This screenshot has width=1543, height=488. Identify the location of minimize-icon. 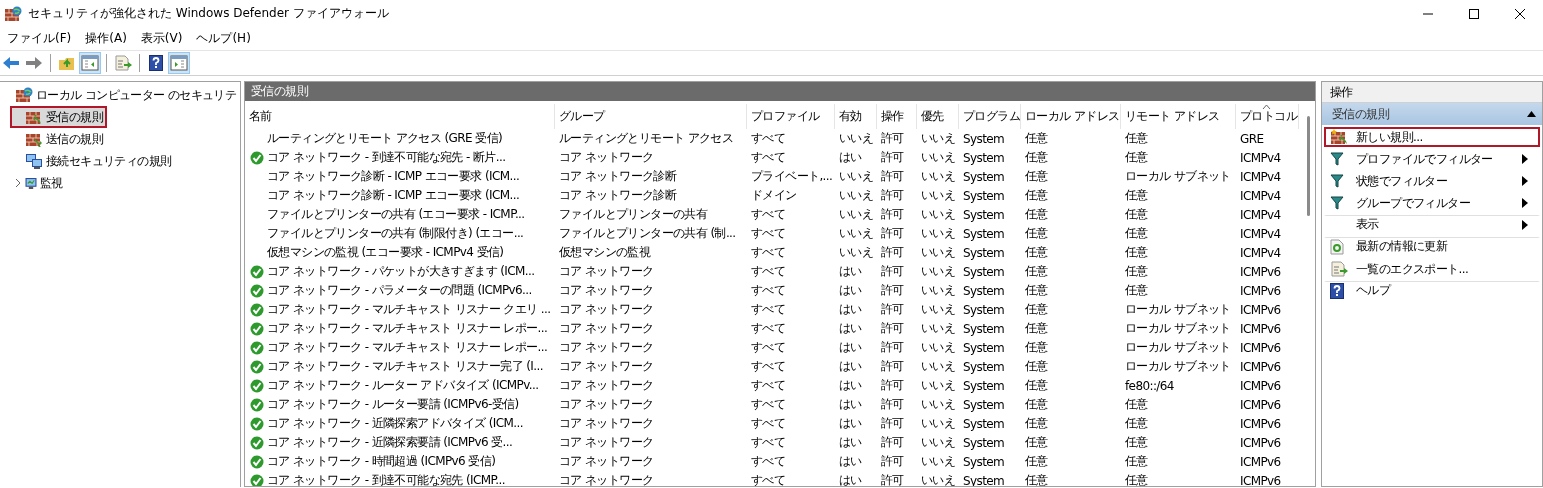
(1428, 13).